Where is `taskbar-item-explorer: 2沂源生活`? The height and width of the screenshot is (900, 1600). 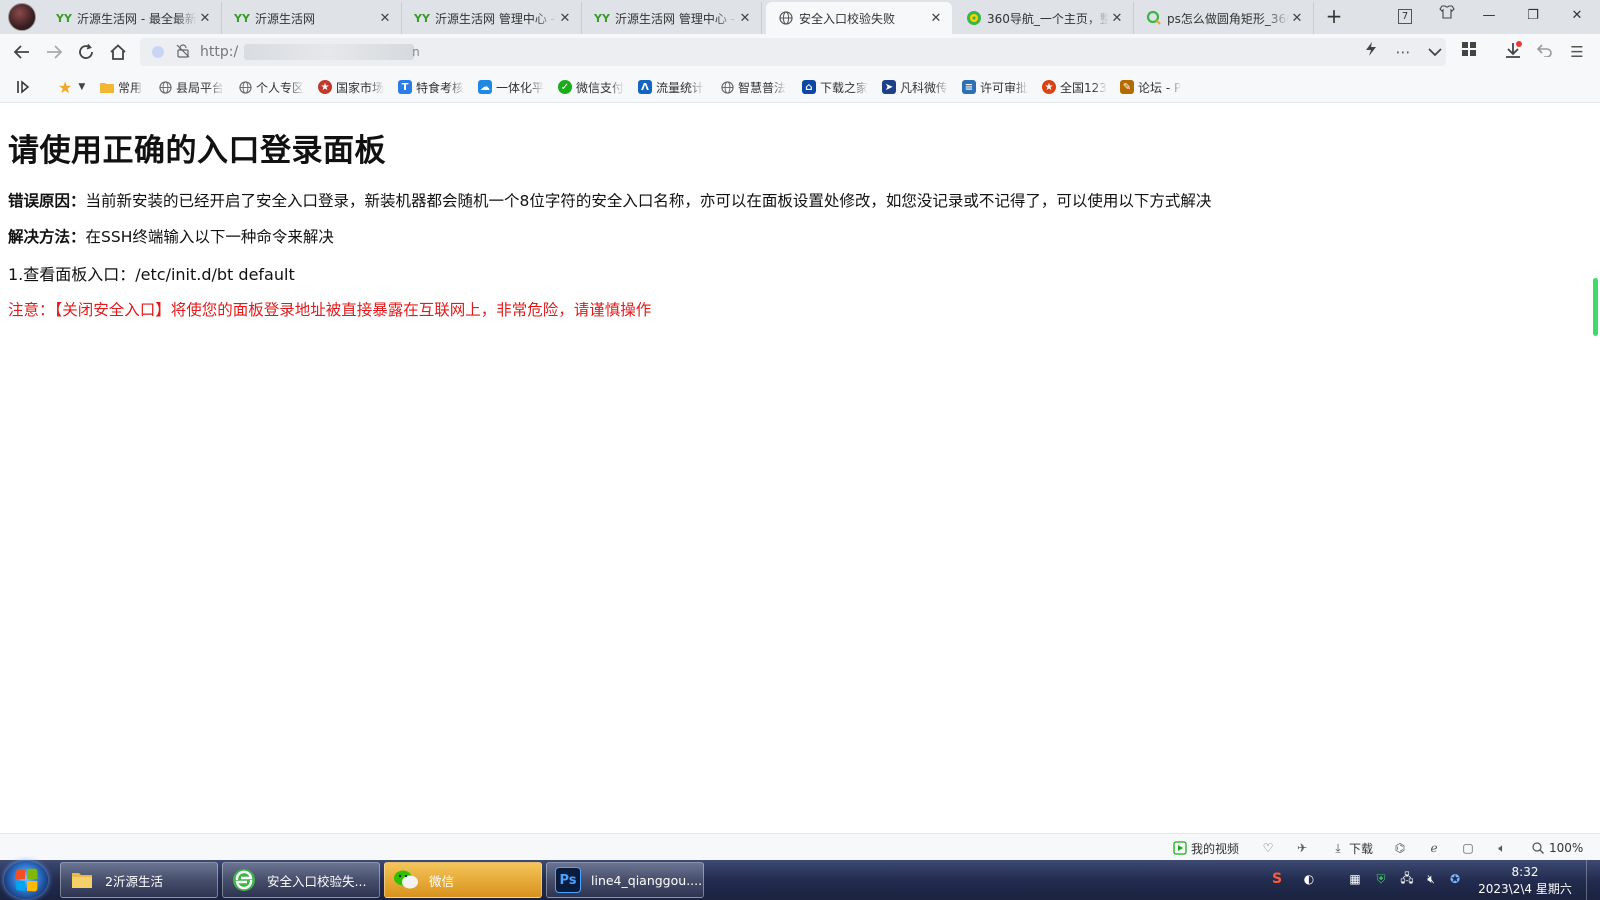
taskbar-item-explorer: 2沂源生活 is located at coordinates (139, 880).